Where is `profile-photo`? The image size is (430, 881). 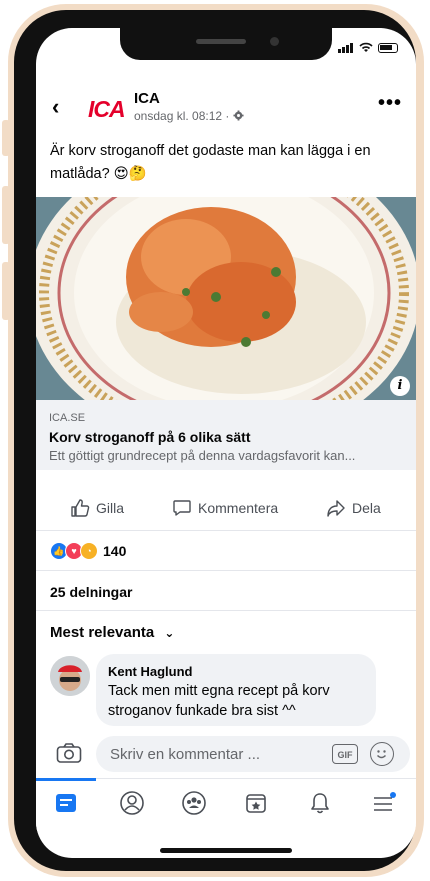 profile-photo is located at coordinates (70, 676).